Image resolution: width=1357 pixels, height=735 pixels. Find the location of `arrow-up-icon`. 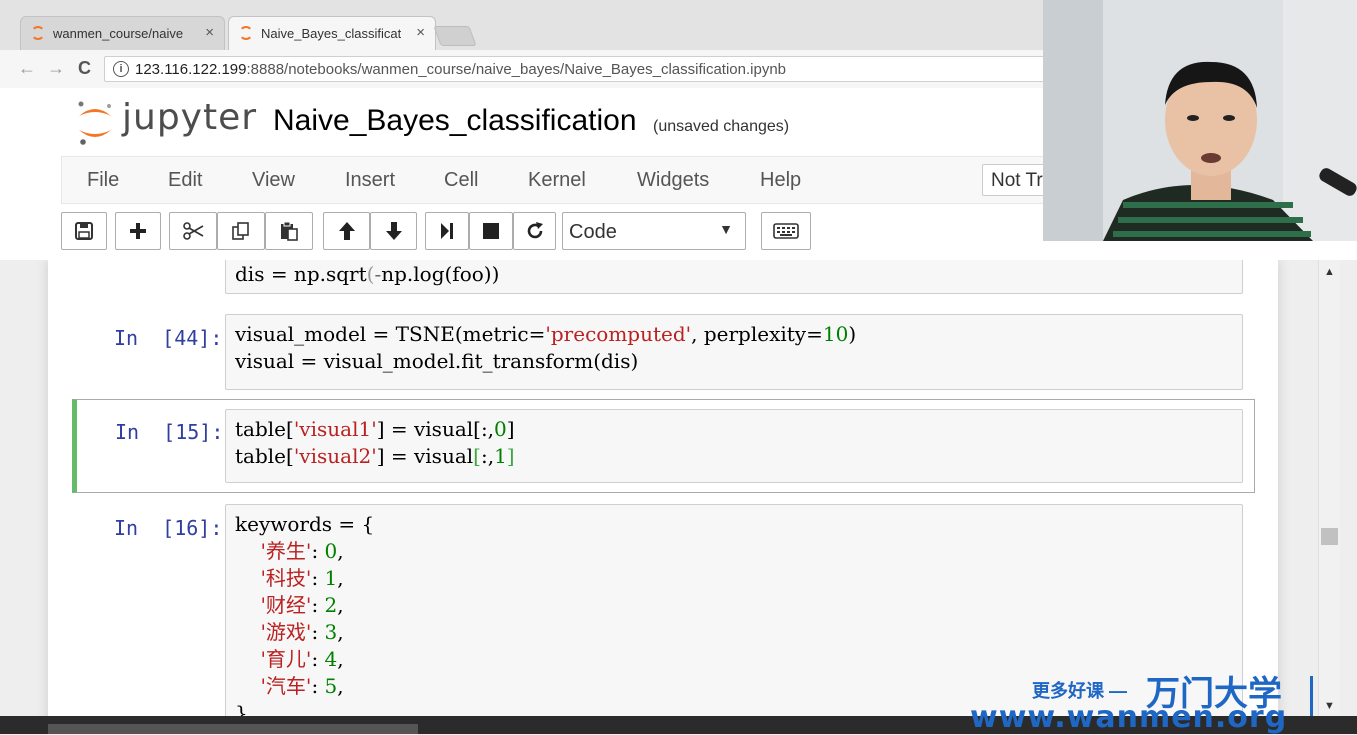

arrow-up-icon is located at coordinates (346, 231).